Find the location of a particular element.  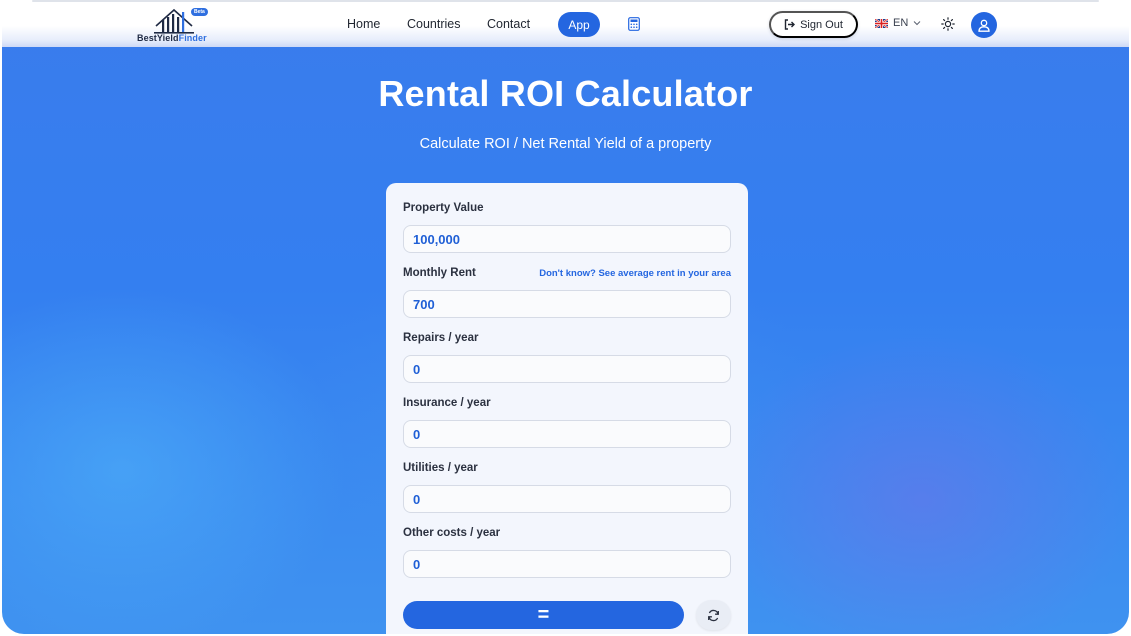

refresh-icon is located at coordinates (713, 615).